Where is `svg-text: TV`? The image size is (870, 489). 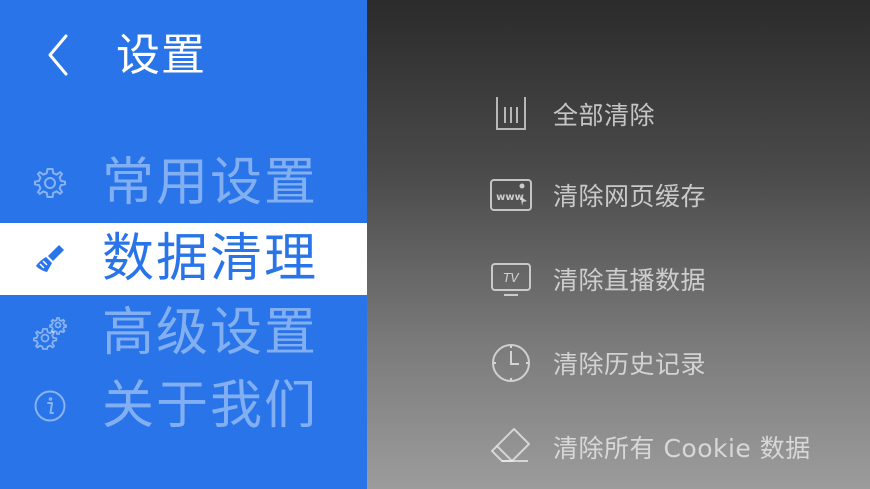 svg-text: TV is located at coordinates (511, 278).